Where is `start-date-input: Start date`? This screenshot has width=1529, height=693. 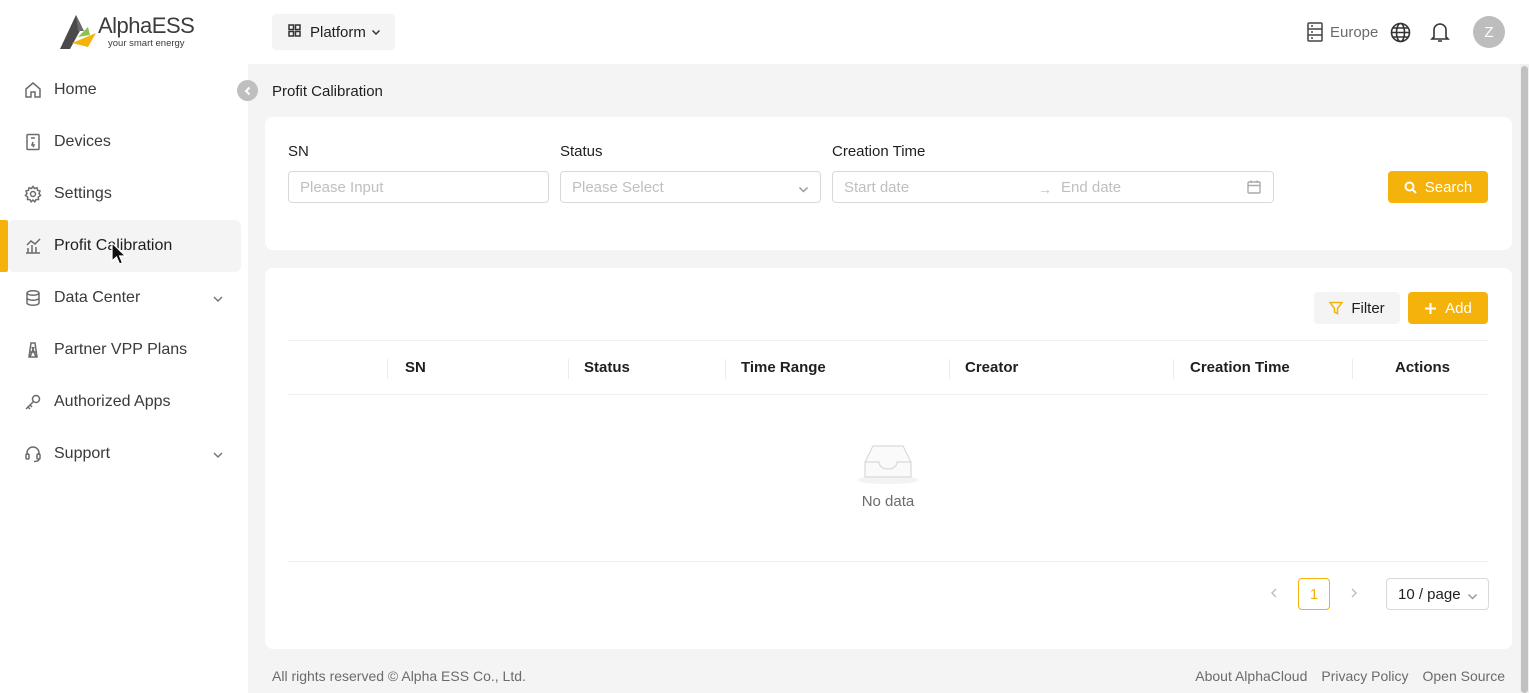
start-date-input: Start date is located at coordinates (876, 187).